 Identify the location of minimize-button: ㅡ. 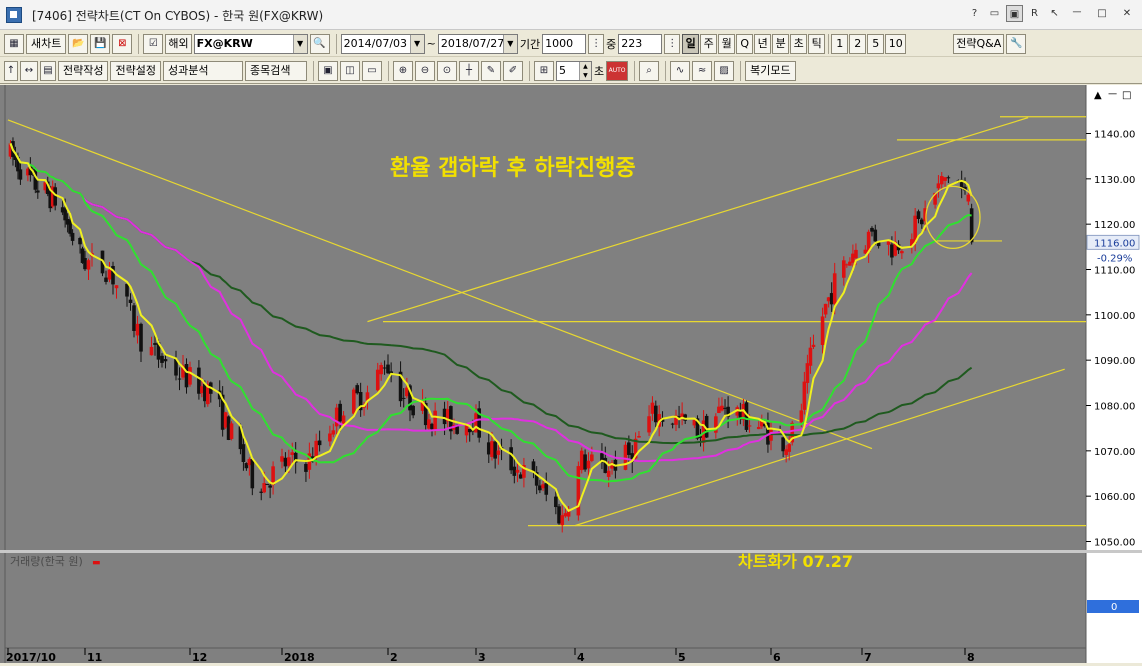
(1077, 13).